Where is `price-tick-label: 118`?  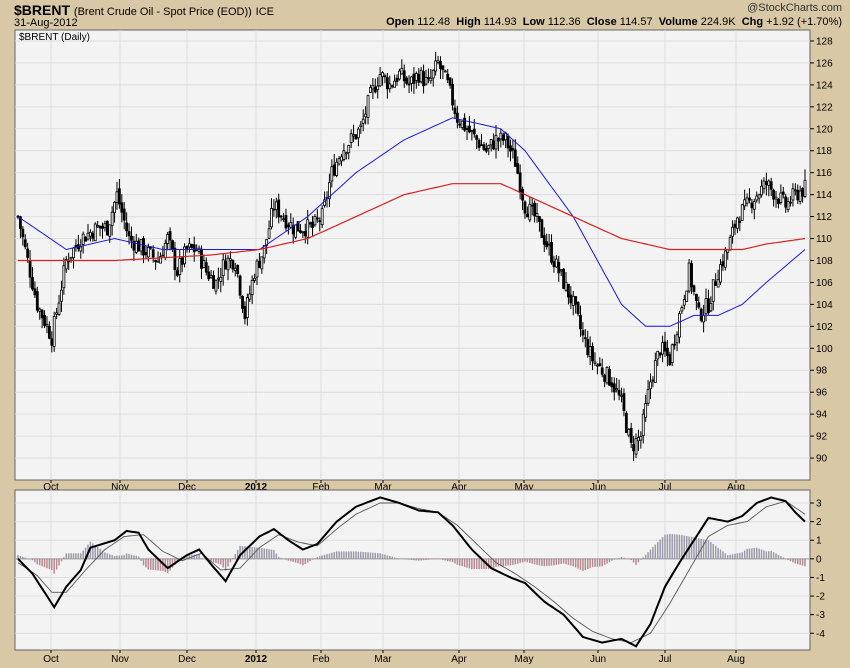 price-tick-label: 118 is located at coordinates (824, 151).